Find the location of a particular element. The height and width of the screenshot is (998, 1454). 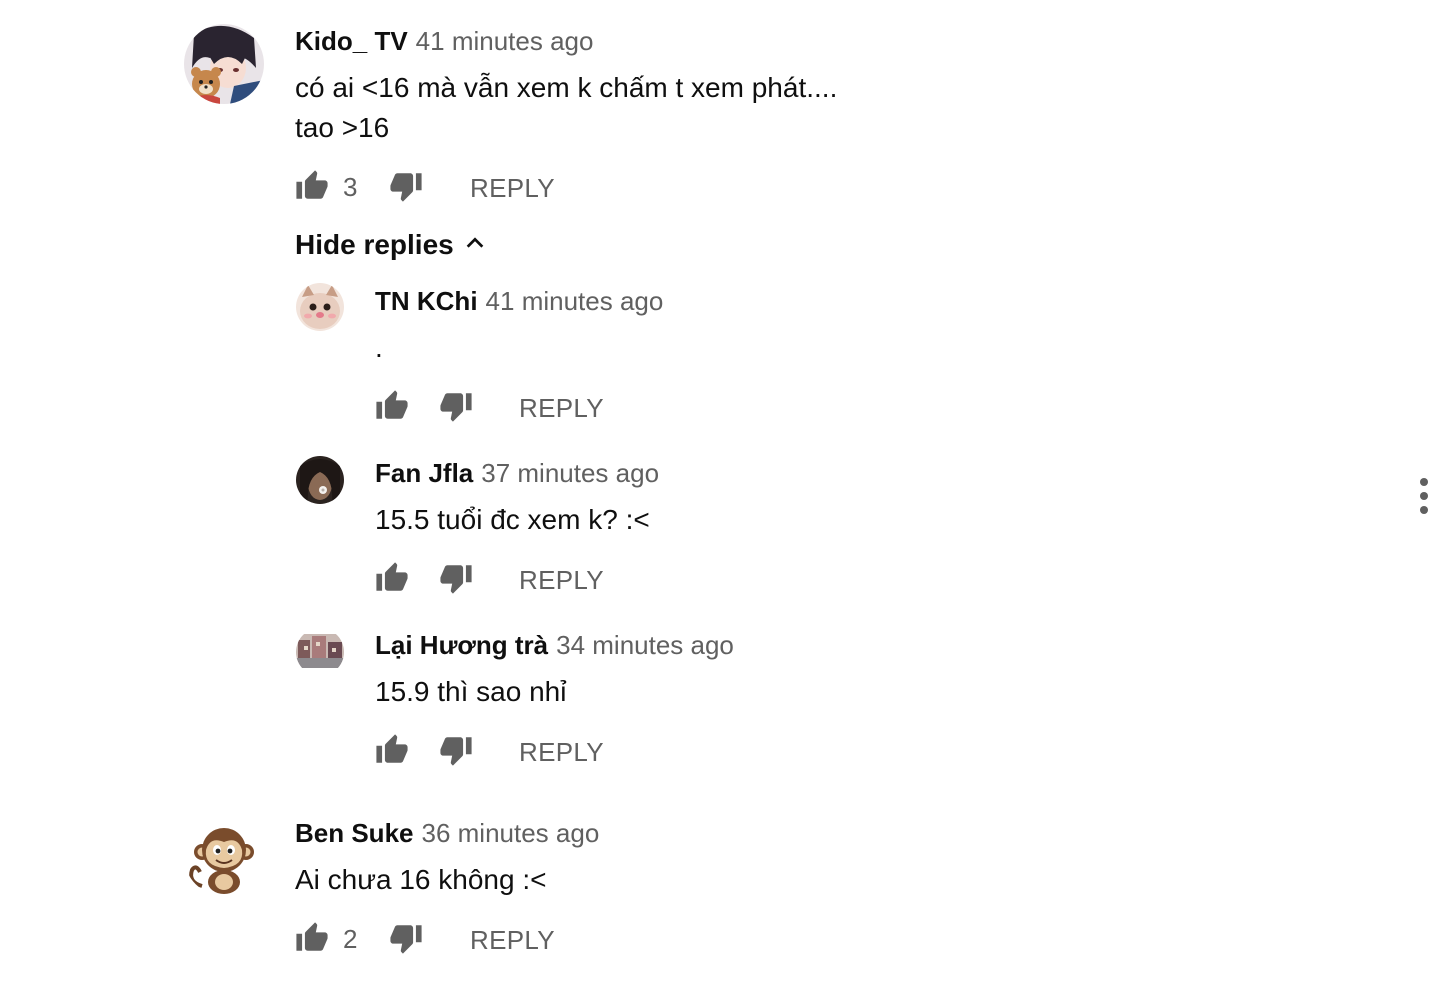

chevron-up-icon is located at coordinates (475, 245).